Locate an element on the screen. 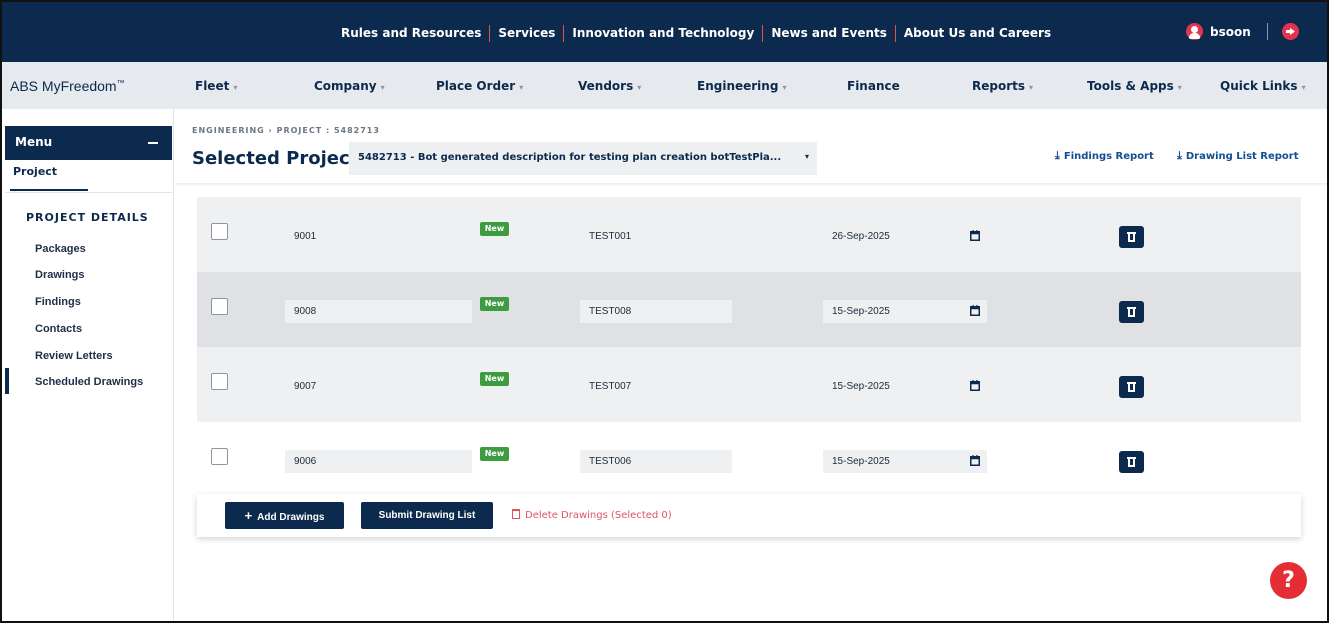 This screenshot has width=1329, height=623. drawing-row: 9006 New TEST006 15-Sep-2025 is located at coordinates (749, 459).